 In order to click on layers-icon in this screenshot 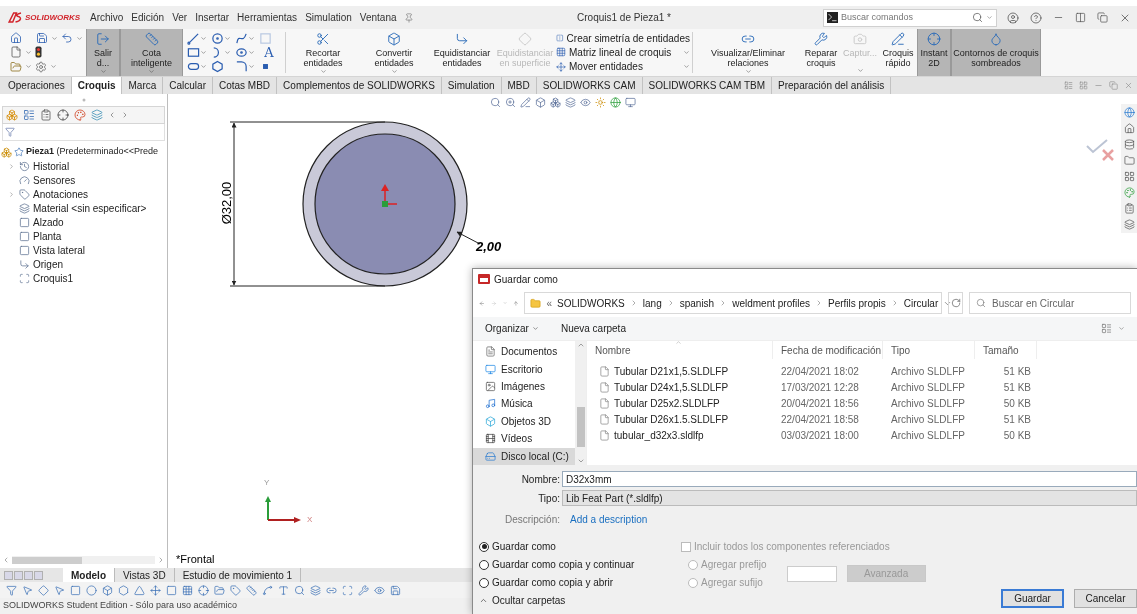, I will do `click(570, 102)`.